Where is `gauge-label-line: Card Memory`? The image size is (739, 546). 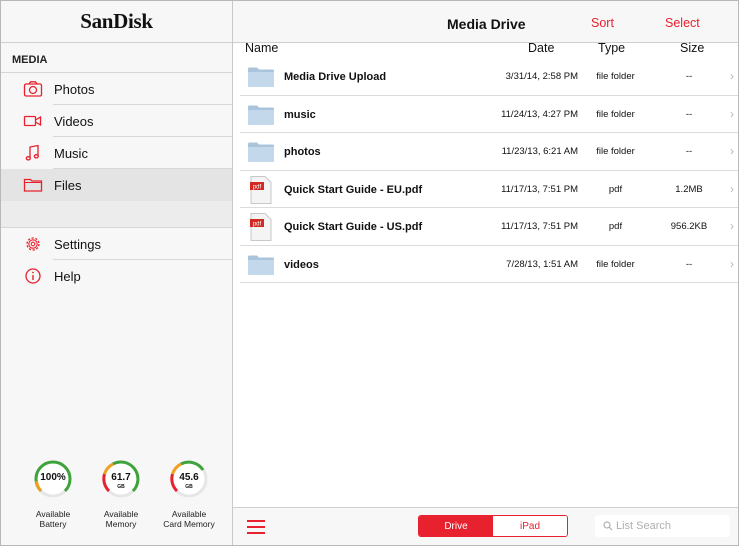
gauge-label-line: Card Memory is located at coordinates (189, 524).